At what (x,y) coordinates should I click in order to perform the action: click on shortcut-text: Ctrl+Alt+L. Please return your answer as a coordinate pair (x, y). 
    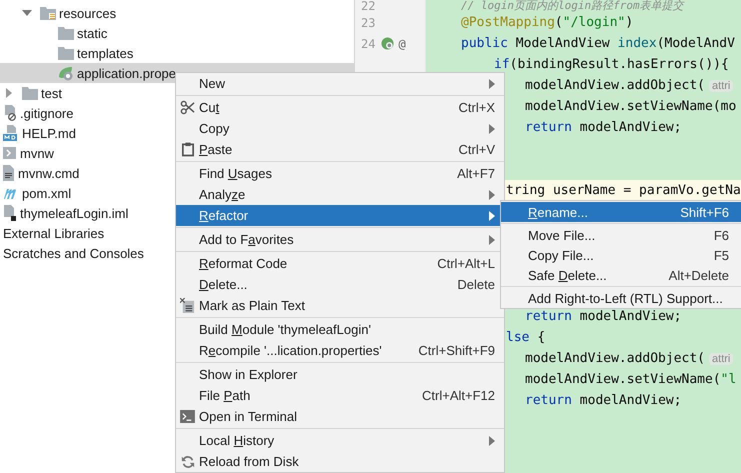
    Looking at the image, I should click on (466, 263).